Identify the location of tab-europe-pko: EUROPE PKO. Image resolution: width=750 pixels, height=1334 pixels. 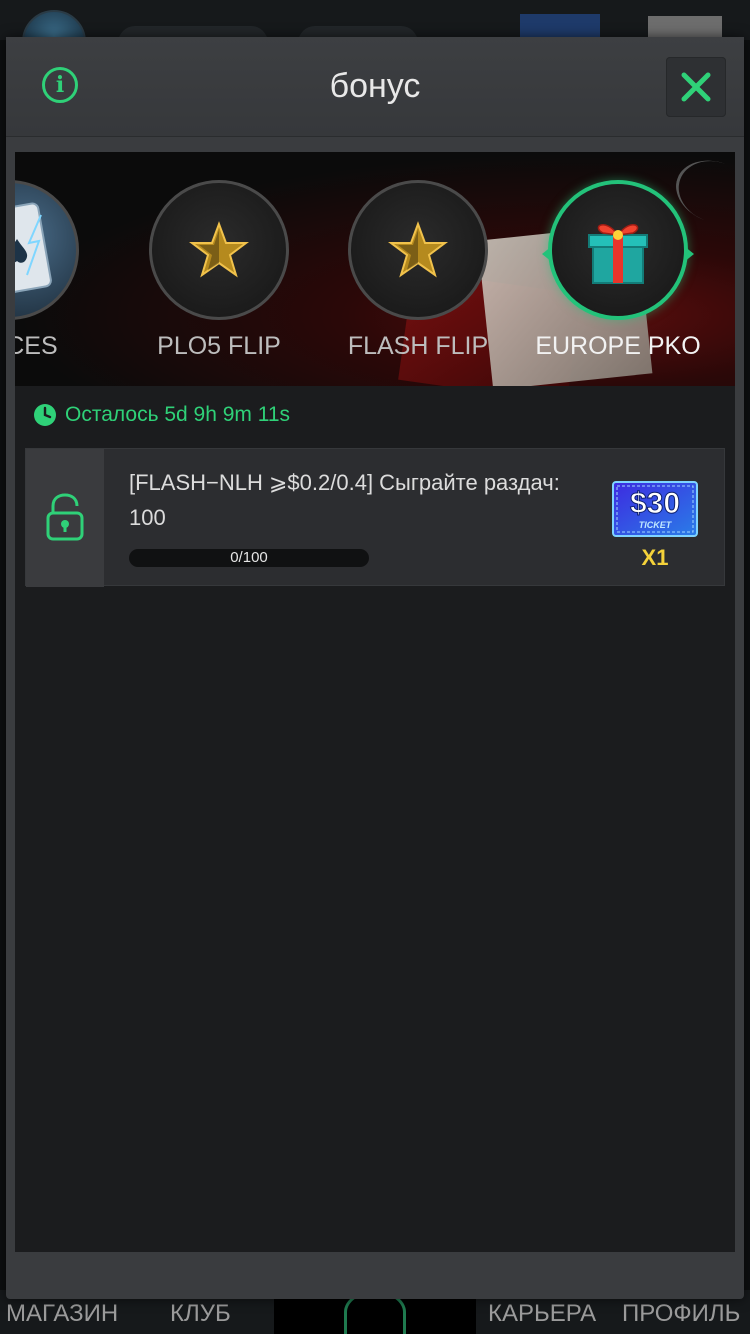
(618, 269).